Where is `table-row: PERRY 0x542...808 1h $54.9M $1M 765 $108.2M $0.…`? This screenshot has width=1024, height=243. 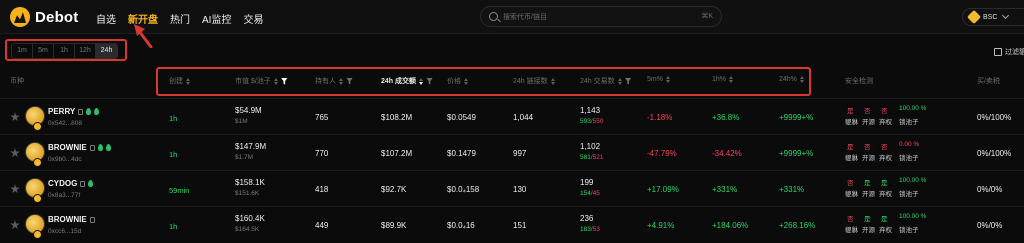 table-row: PERRY 0x542...808 1h $54.9M $1M 765 $108.2M $0.… is located at coordinates (512, 116).